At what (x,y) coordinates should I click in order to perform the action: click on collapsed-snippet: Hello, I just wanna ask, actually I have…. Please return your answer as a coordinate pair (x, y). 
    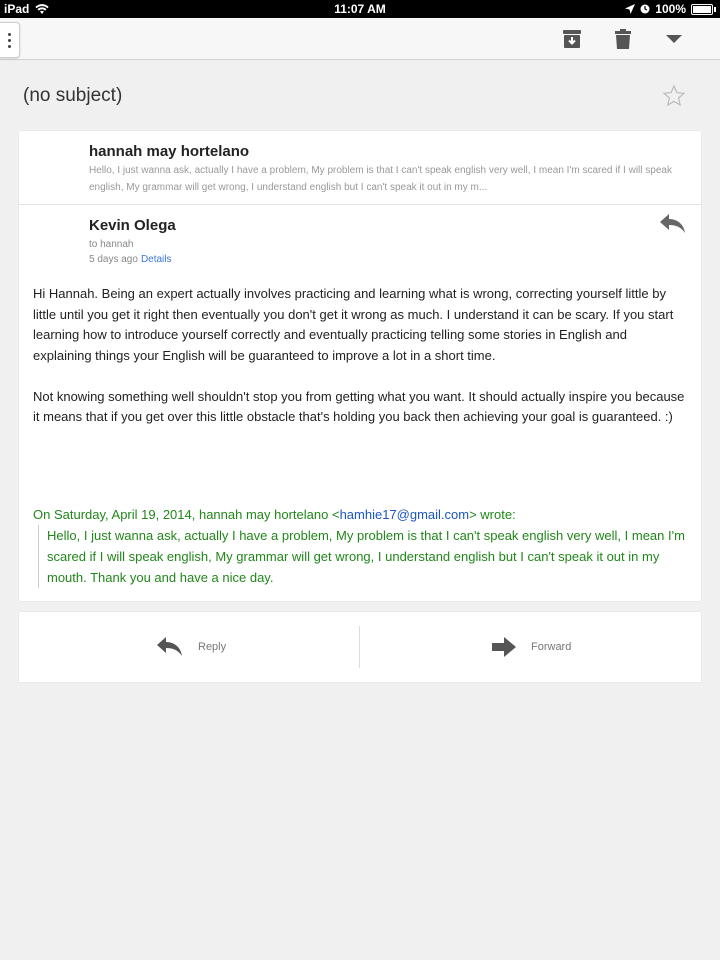
    Looking at the image, I should click on (380, 179).